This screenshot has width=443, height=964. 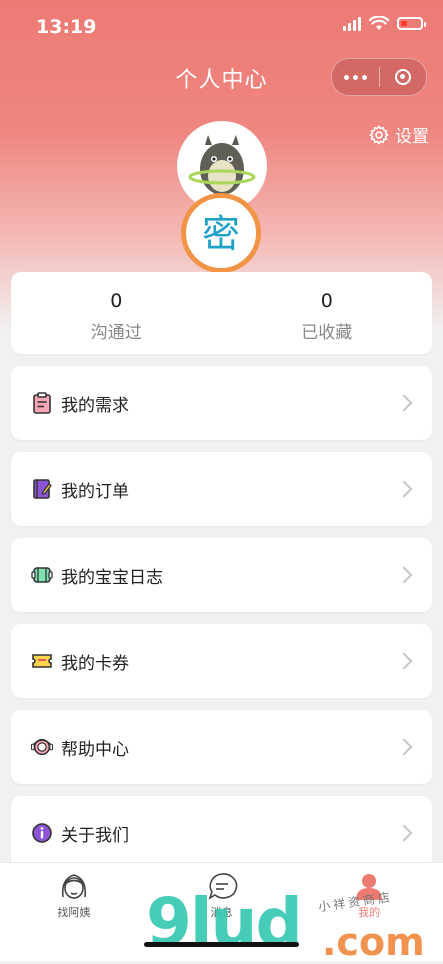 What do you see at coordinates (221, 747) in the screenshot?
I see `menu-item-help-center: 帮助中心` at bounding box center [221, 747].